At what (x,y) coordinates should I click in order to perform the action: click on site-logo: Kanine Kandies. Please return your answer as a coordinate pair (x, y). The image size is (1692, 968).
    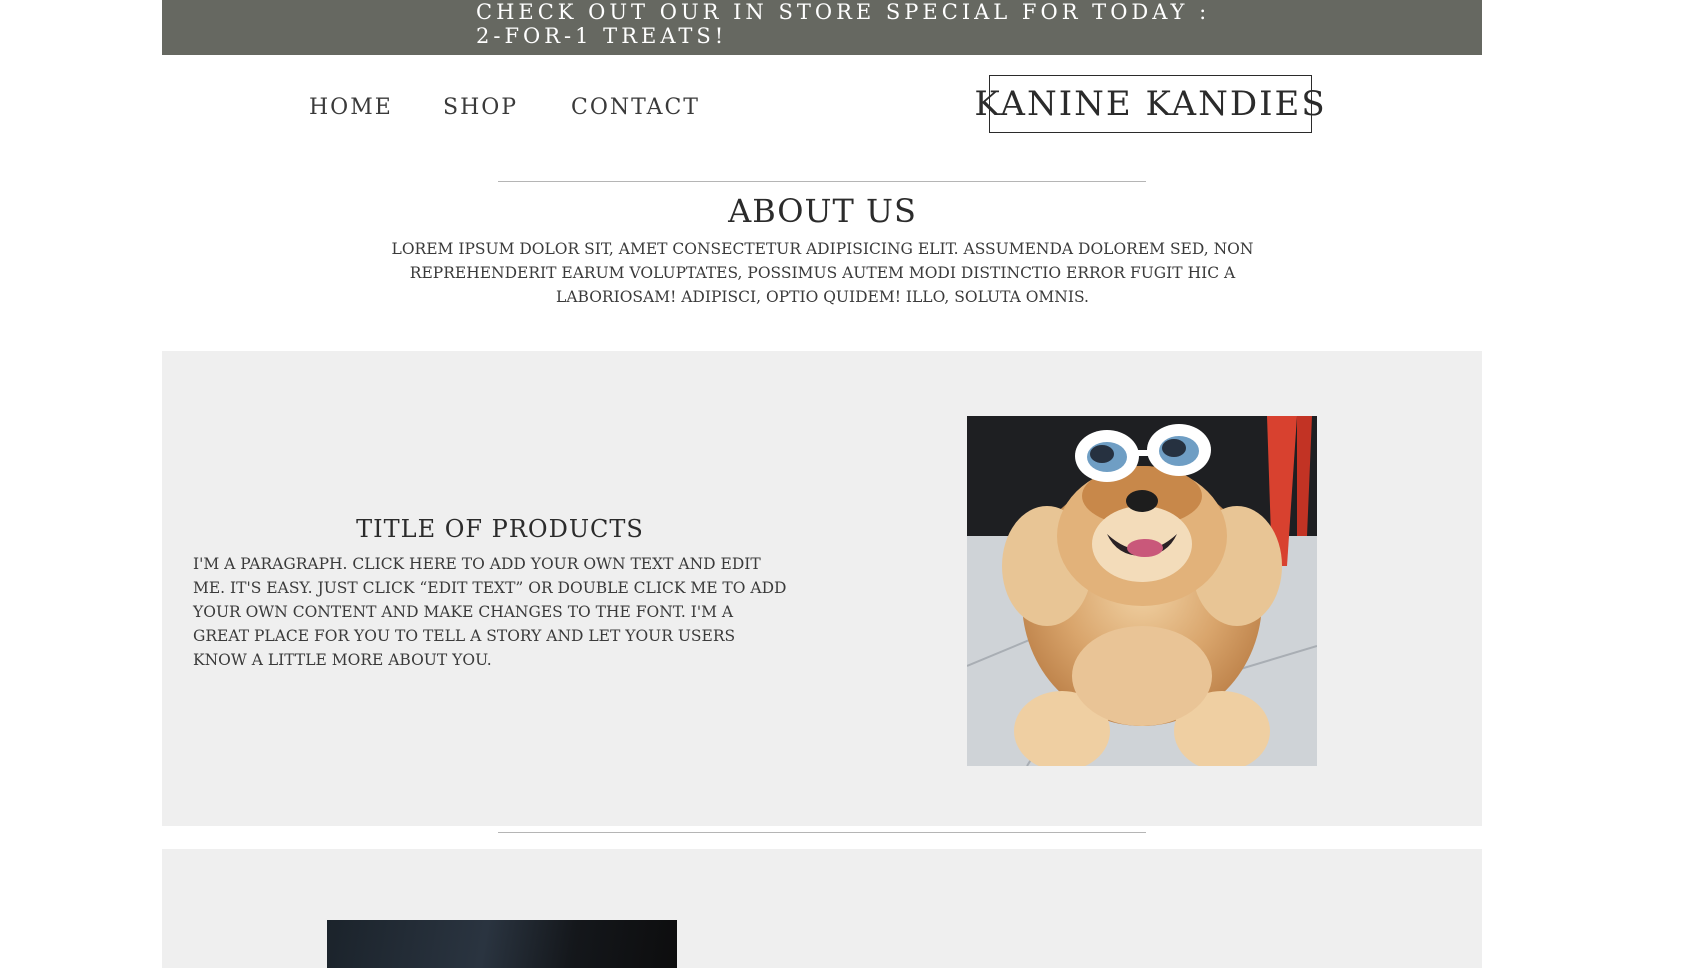
    Looking at the image, I should click on (1149, 104).